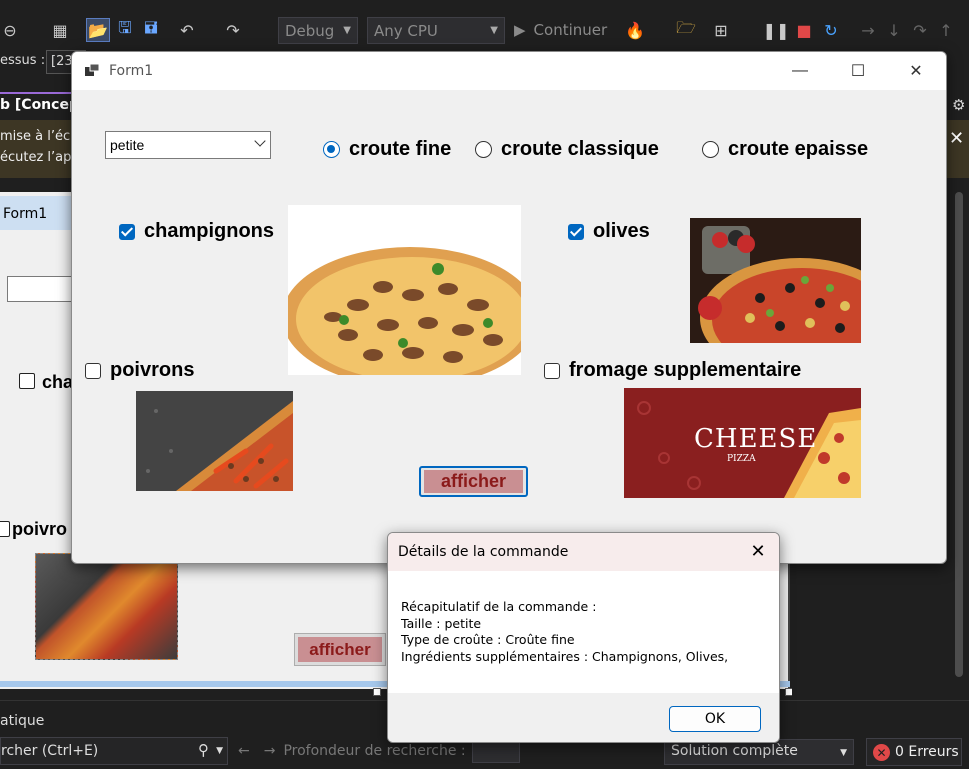 The width and height of the screenshot is (969, 769). Describe the element at coordinates (441, 623) in the screenshot. I see `message-line: Taille : petite` at that location.